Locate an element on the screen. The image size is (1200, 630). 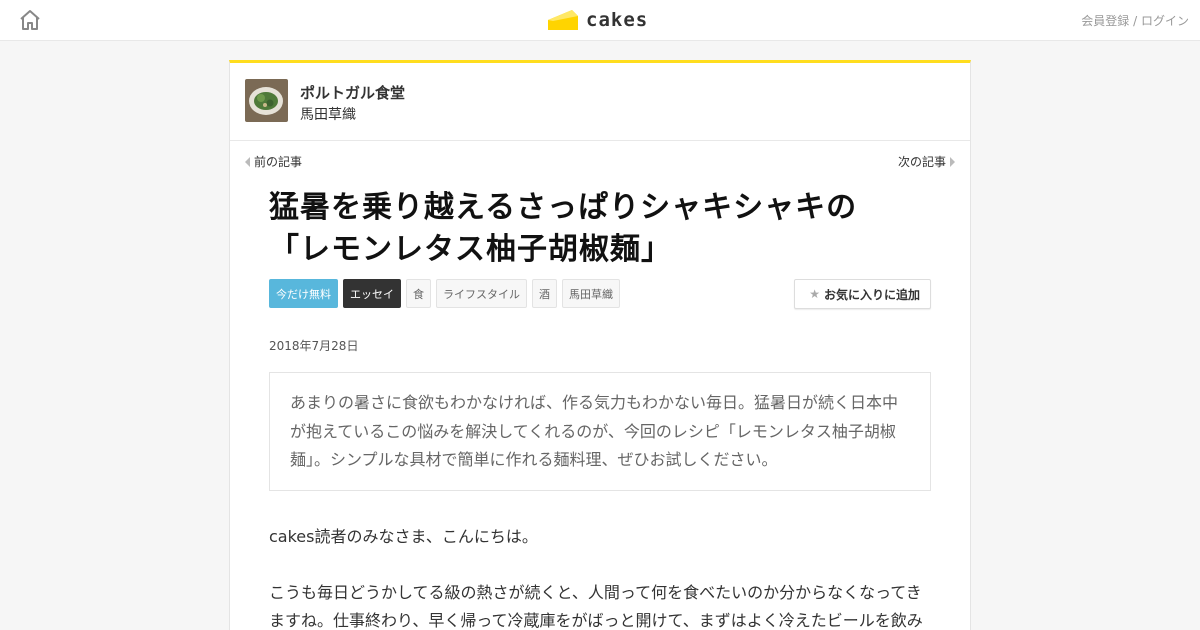
series-thumbnail is located at coordinates (266, 100).